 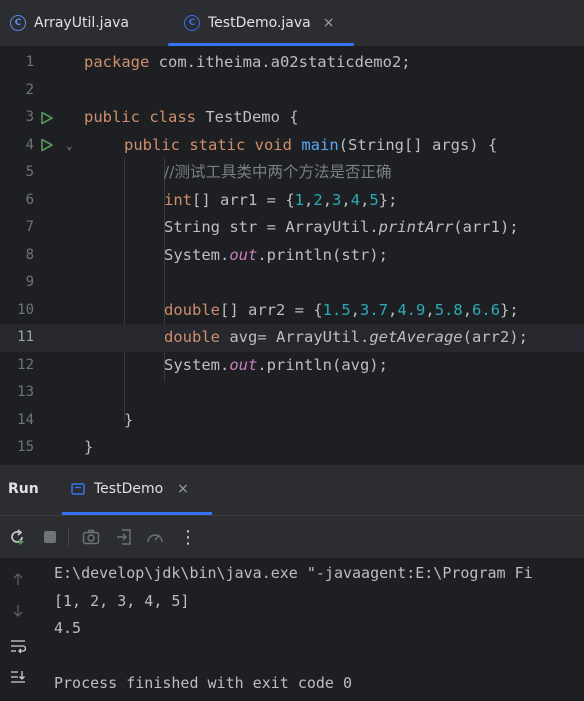 What do you see at coordinates (341, 227) in the screenshot?
I see `code-text: String str = ArrayUtil.printArr(arr1);` at bounding box center [341, 227].